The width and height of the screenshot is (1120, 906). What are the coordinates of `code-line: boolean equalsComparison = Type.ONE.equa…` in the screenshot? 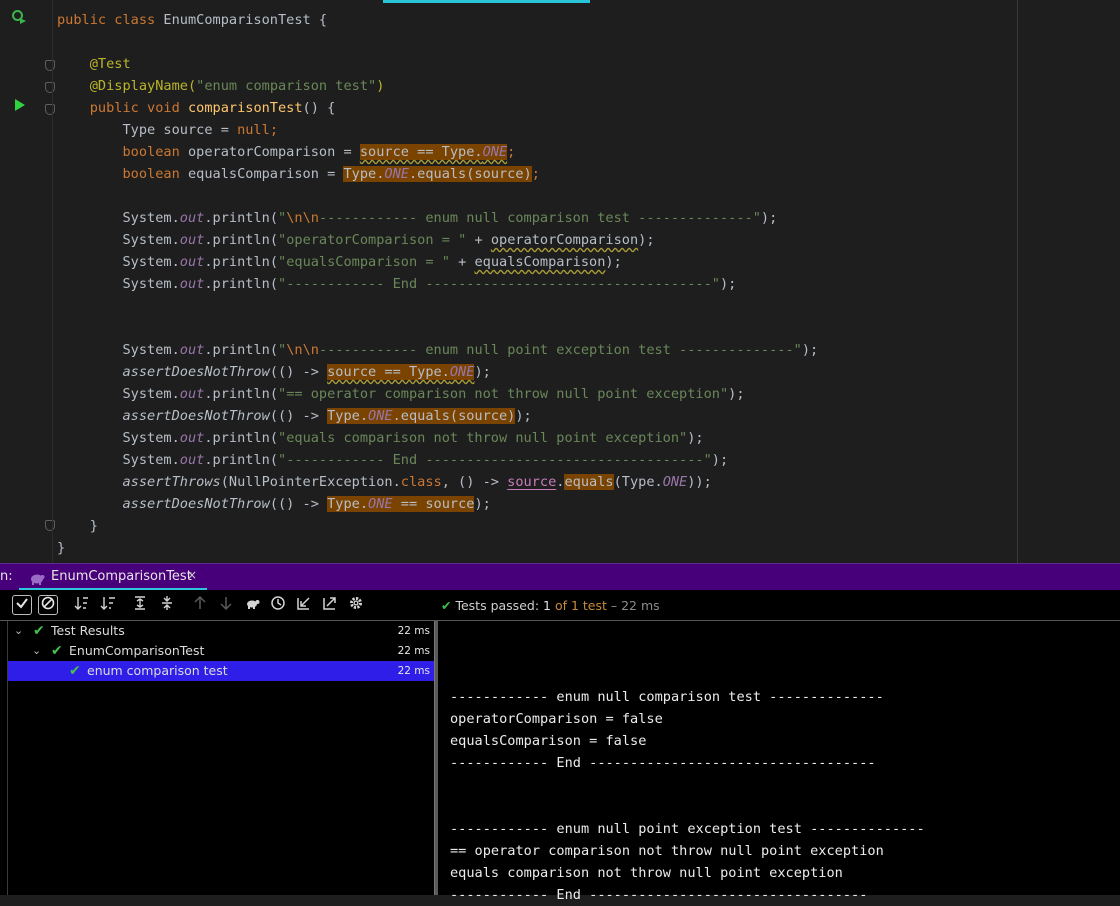 It's located at (331, 174).